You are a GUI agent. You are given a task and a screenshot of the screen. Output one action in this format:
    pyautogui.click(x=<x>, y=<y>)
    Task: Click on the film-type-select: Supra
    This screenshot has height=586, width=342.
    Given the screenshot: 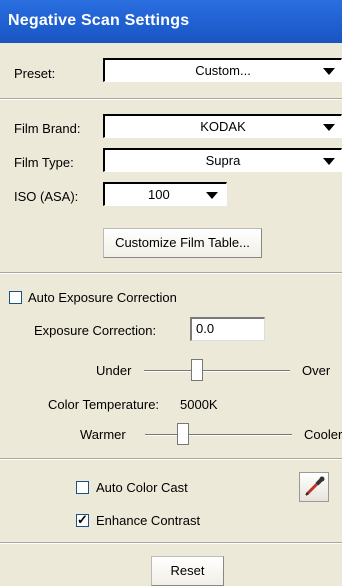 What is the action you would take?
    pyautogui.click(x=222, y=160)
    